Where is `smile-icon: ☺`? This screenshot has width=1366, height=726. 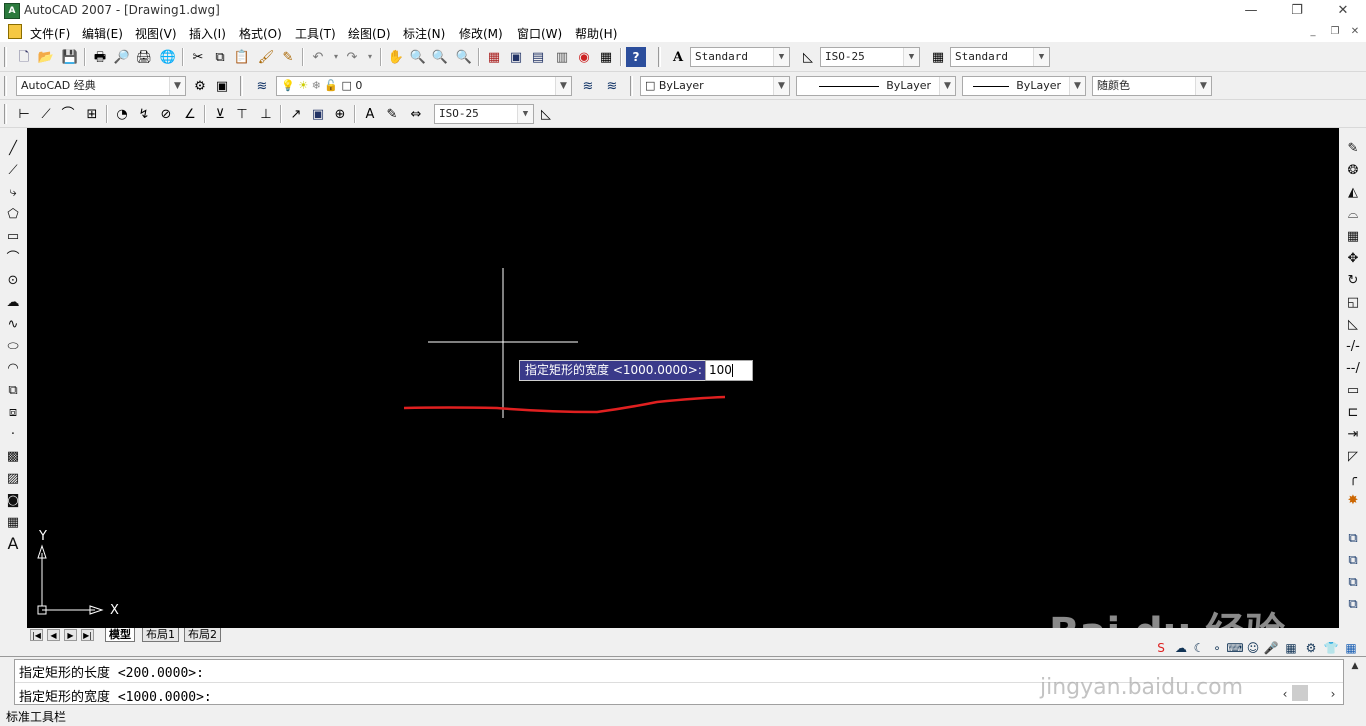 smile-icon: ☺ is located at coordinates (1253, 648).